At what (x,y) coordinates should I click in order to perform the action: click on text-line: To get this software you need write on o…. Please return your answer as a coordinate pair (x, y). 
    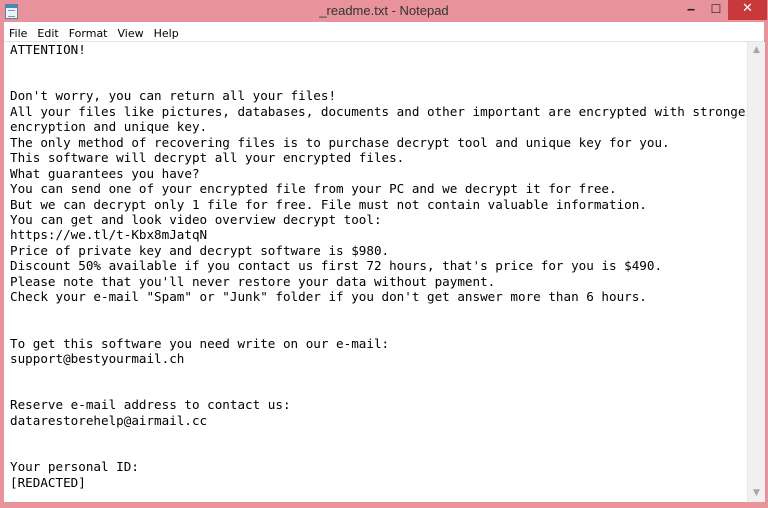
    Looking at the image, I should click on (200, 343).